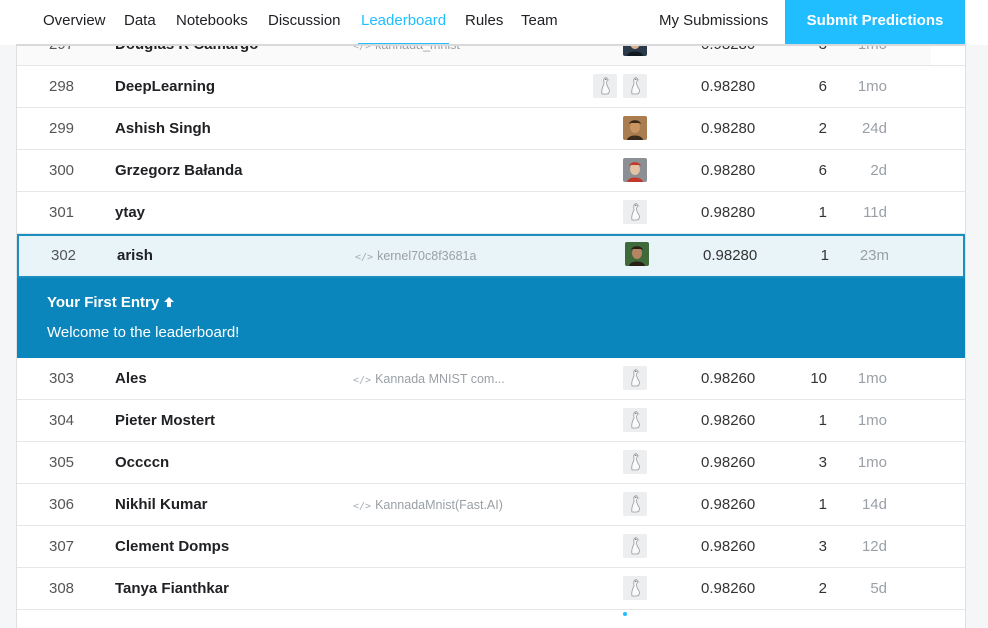 The height and width of the screenshot is (628, 988). I want to click on kernel-link: </> kernel70c8f3681a, so click(415, 257).